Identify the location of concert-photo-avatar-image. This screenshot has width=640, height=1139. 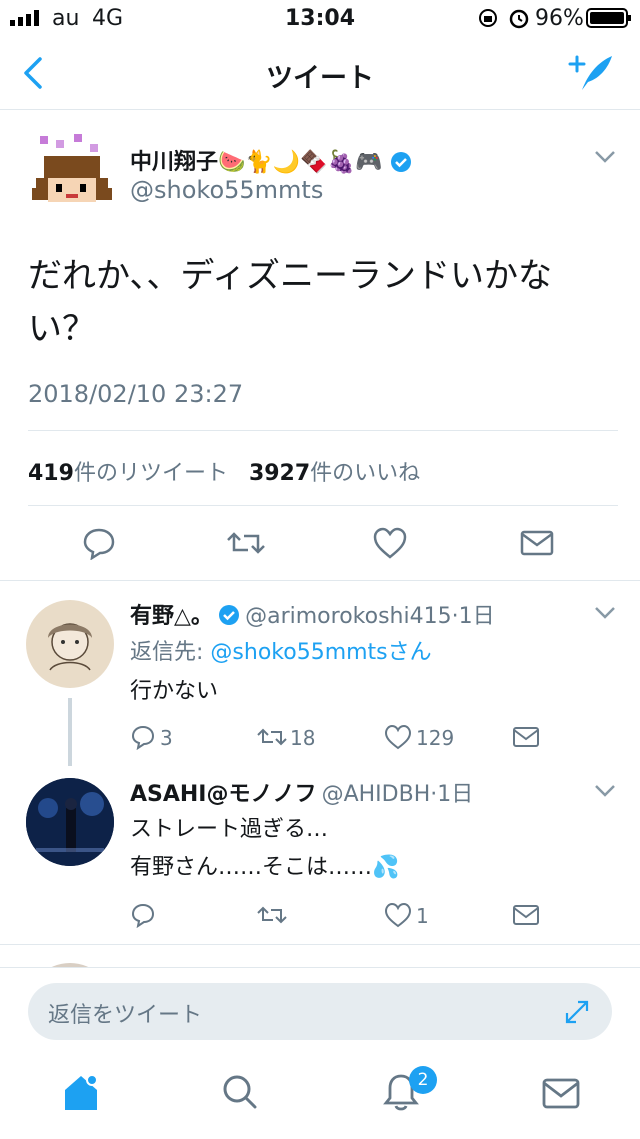
(70, 822).